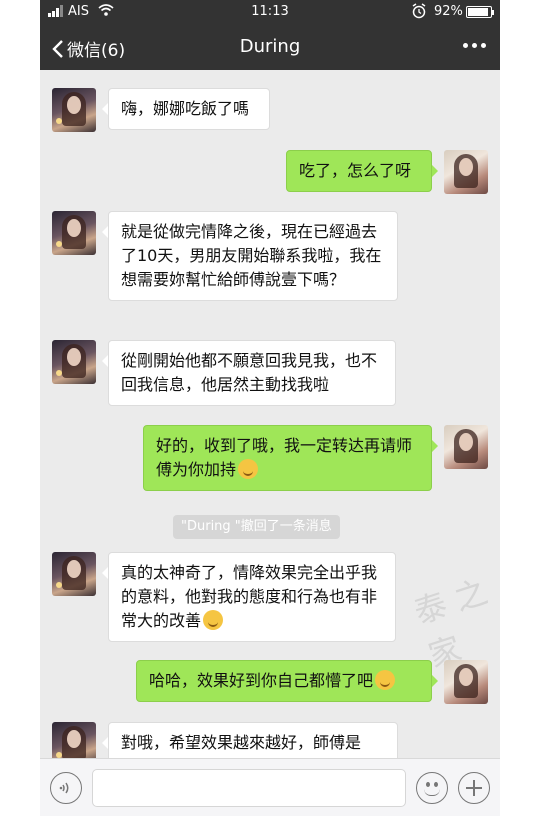 This screenshot has height=816, width=540. Describe the element at coordinates (284, 457) in the screenshot. I see `message-text: 好的，收到了哦，我一定转达再请师傅为你加持` at that location.